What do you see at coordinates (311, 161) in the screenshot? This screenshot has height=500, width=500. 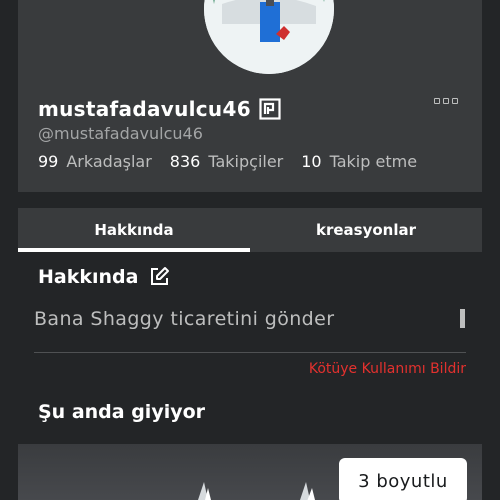 I see `stat-count: 10` at bounding box center [311, 161].